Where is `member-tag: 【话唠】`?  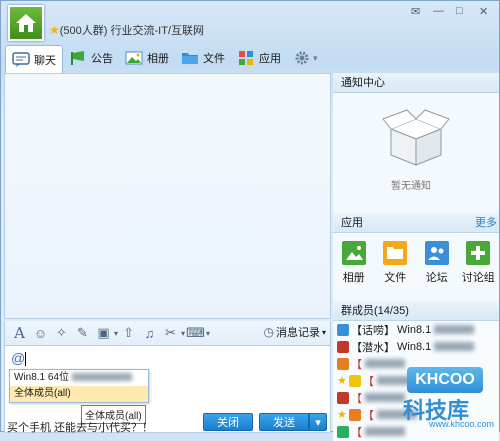 member-tag: 【话唠】 is located at coordinates (373, 330).